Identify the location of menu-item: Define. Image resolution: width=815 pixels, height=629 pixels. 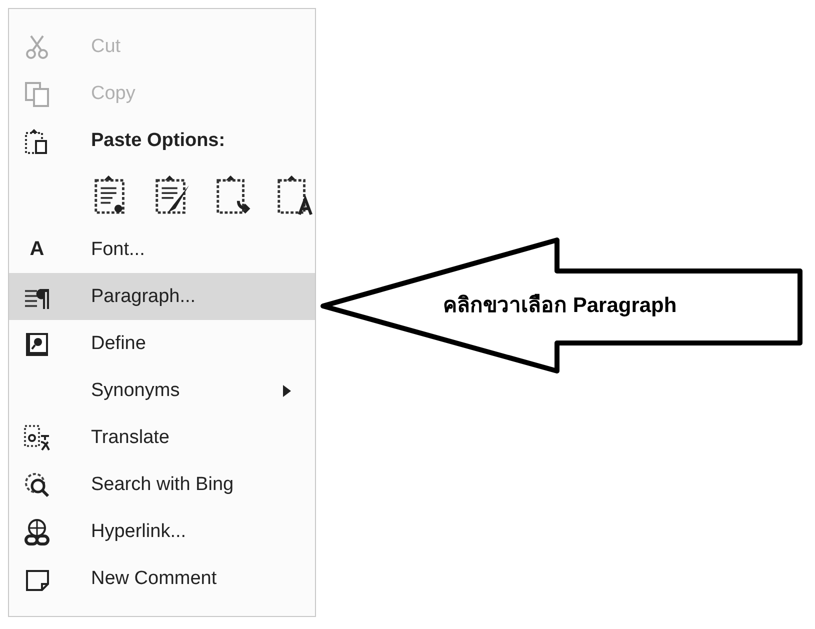
(162, 343).